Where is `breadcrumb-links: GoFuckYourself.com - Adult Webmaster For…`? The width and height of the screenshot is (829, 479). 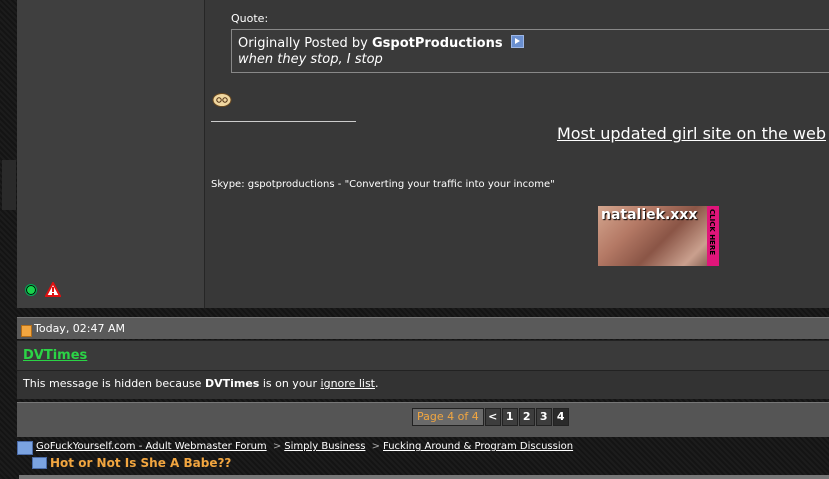
breadcrumb-links: GoFuckYourself.com - Adult Webmaster For… is located at coordinates (304, 446).